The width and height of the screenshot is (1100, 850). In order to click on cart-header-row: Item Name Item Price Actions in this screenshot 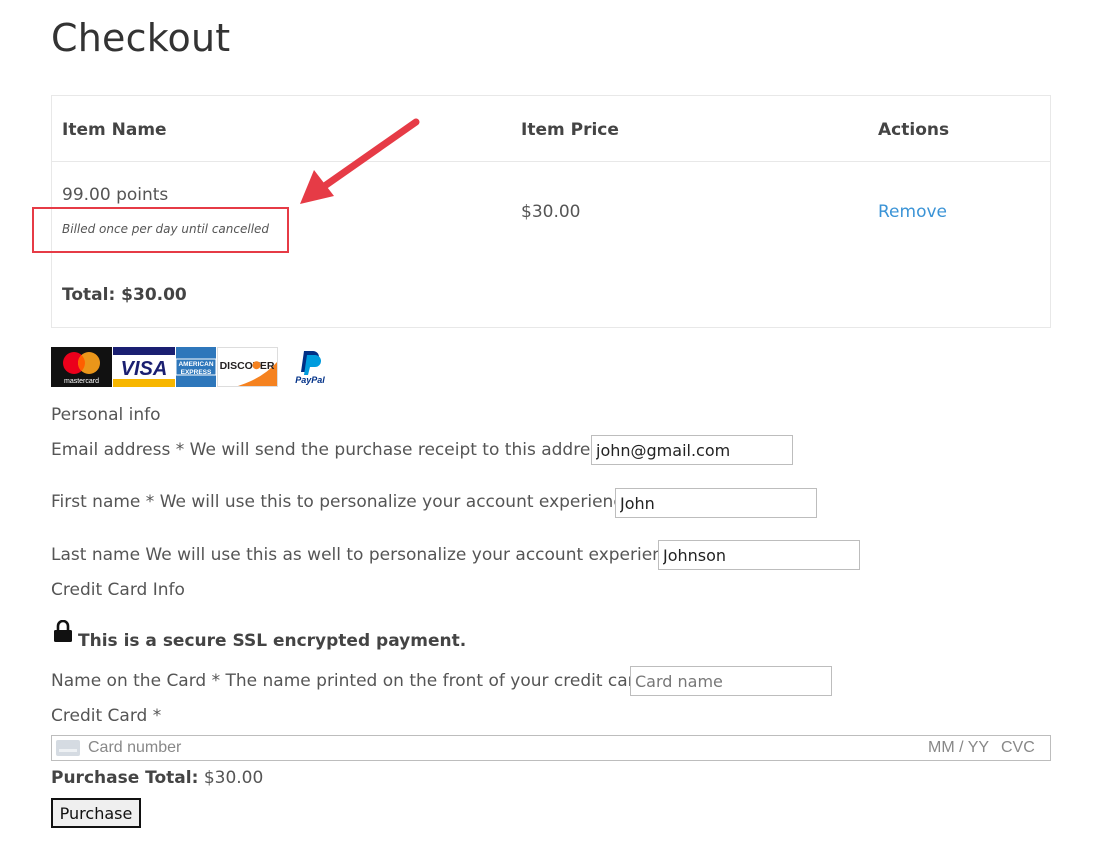, I will do `click(551, 129)`.